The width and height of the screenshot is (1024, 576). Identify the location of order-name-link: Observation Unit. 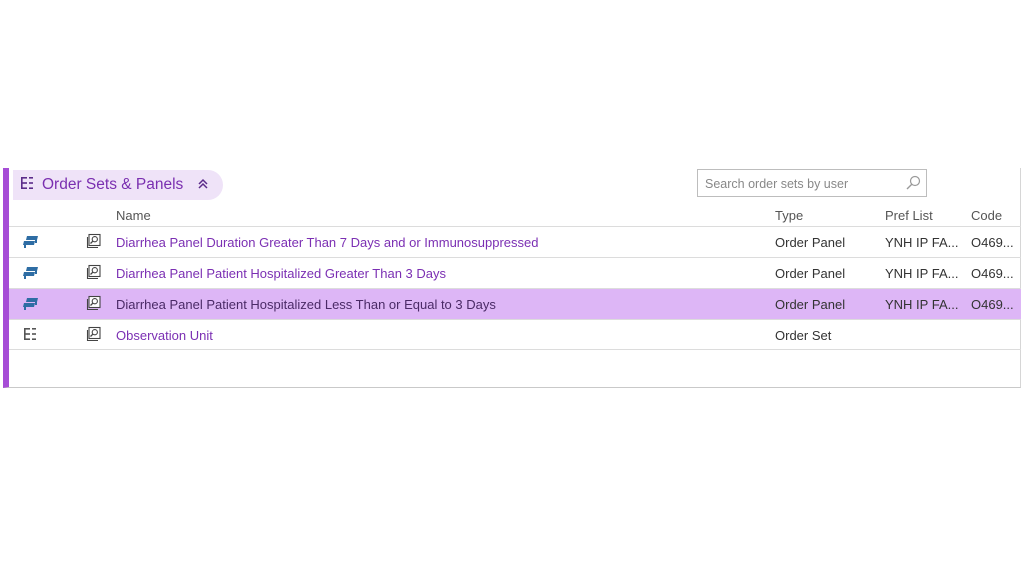
(164, 335).